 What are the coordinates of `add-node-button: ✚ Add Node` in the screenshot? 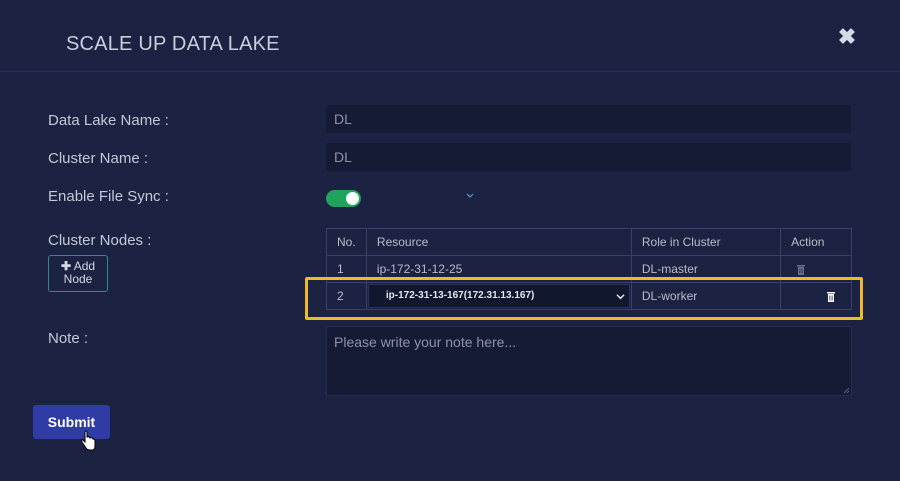 It's located at (78, 273).